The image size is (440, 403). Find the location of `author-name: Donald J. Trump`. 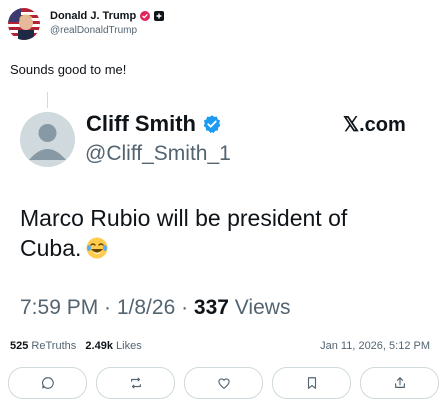

author-name: Donald J. Trump is located at coordinates (93, 16).